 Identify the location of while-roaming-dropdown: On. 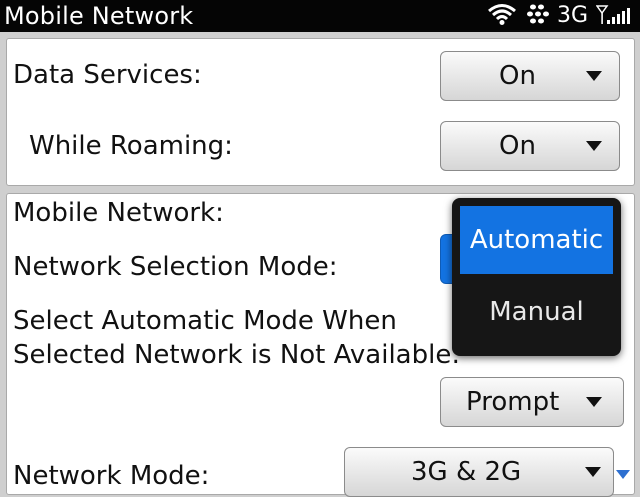
(530, 146).